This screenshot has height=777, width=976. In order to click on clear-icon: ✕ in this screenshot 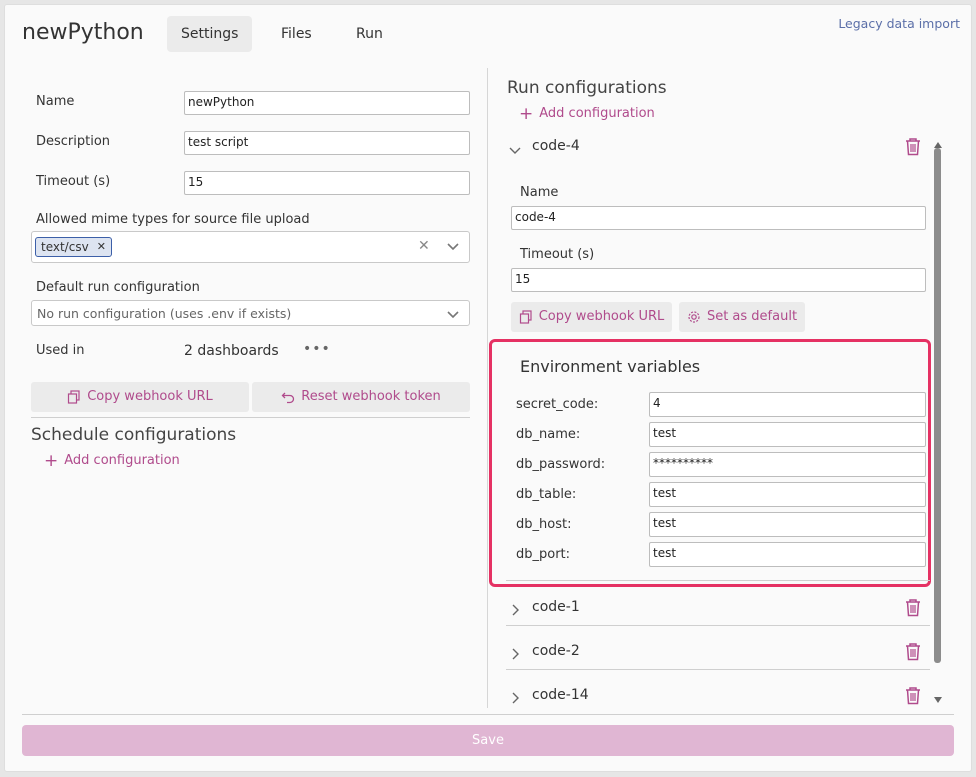, I will do `click(424, 246)`.